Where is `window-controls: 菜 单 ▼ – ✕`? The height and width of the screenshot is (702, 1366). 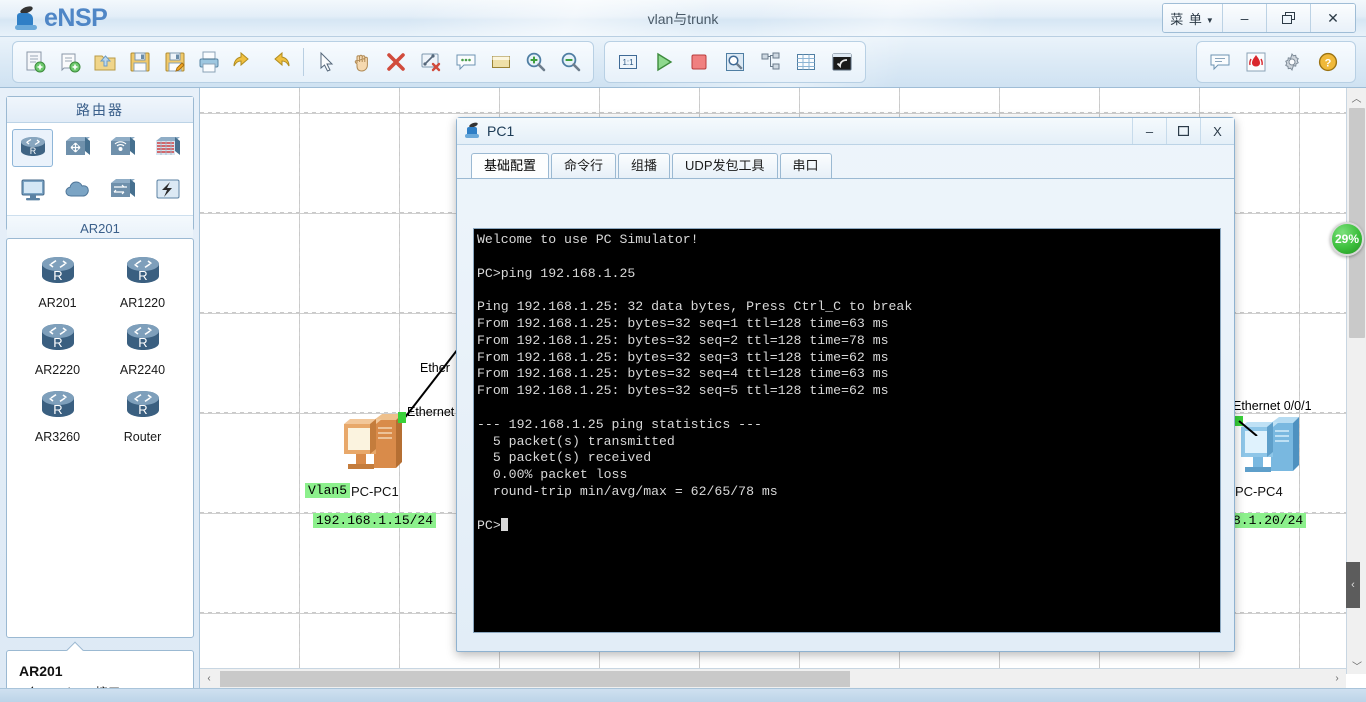 window-controls: 菜 单 ▼ – ✕ is located at coordinates (1259, 18).